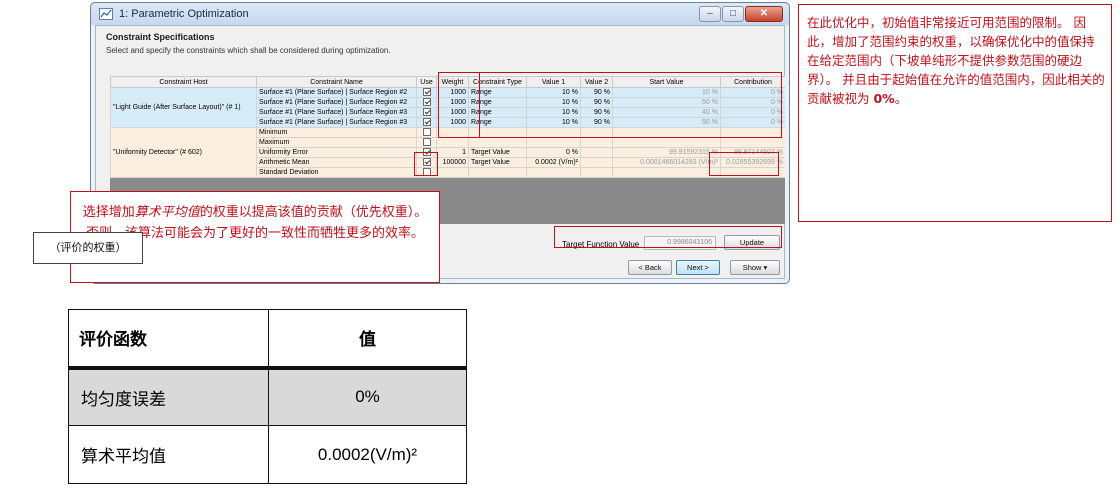 The width and height of the screenshot is (1119, 491). Describe the element at coordinates (168, 339) in the screenshot. I see `summary-header: 评价函数` at that location.